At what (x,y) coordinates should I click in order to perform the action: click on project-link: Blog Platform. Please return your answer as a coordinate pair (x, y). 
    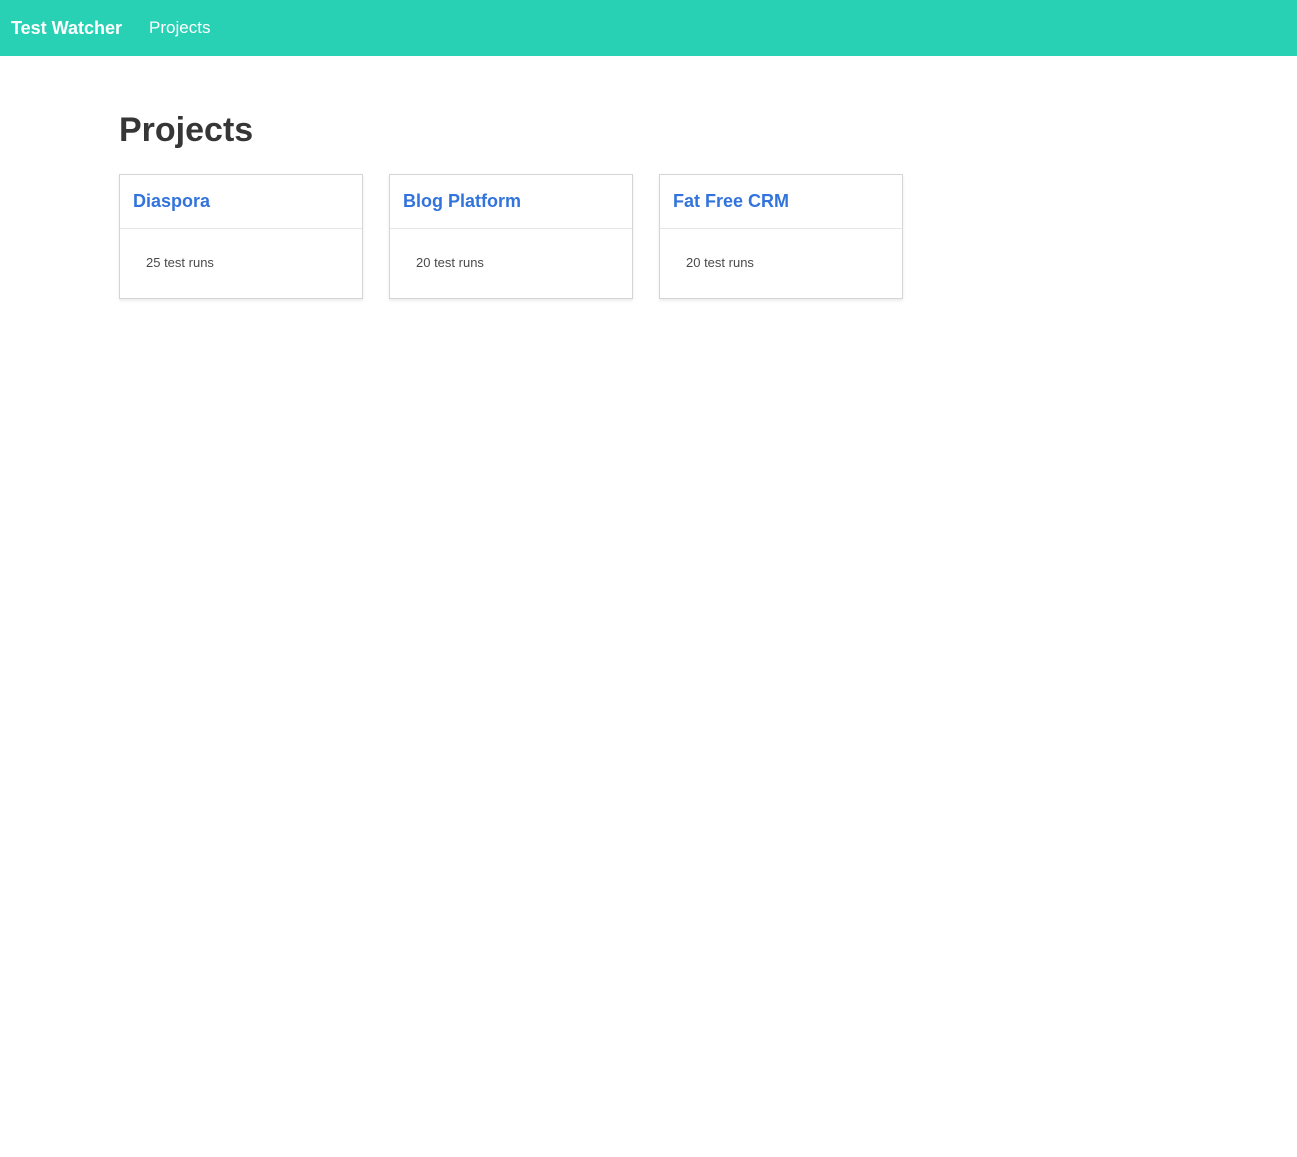
    Looking at the image, I should click on (462, 201).